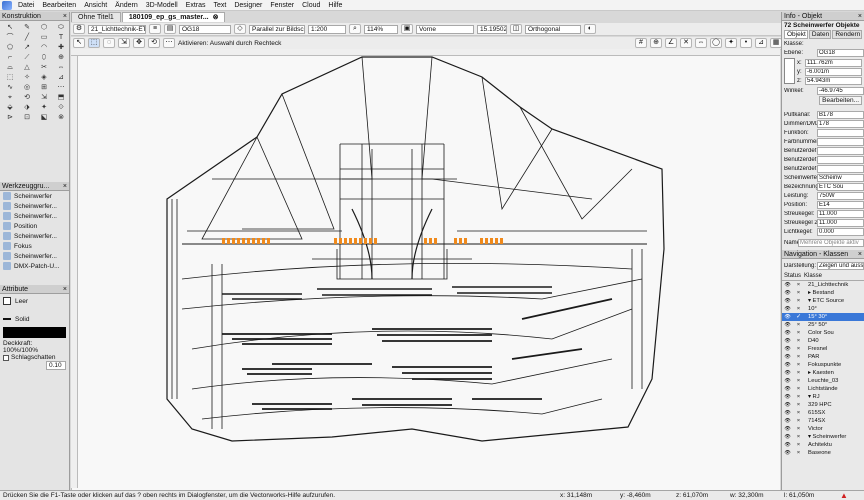  What do you see at coordinates (820, 34) in the screenshot?
I see `tab-daten: Daten` at bounding box center [820, 34].